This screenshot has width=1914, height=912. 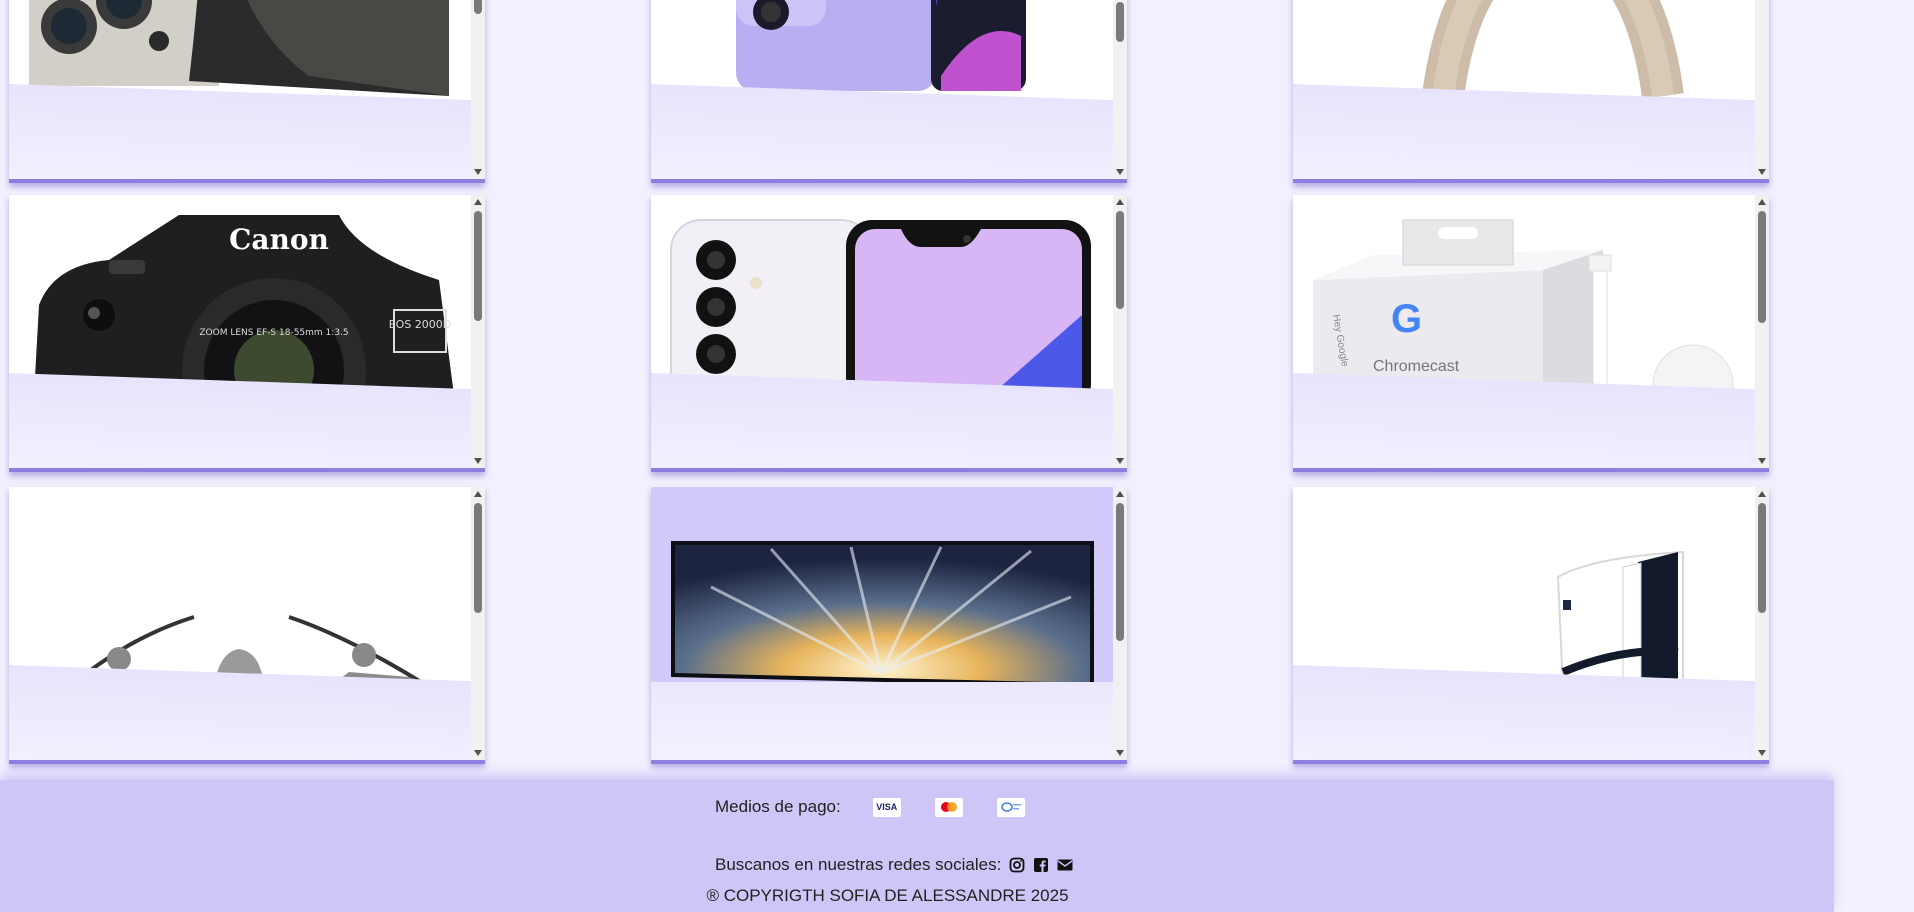 I want to click on email-icon, so click(x=1065, y=865).